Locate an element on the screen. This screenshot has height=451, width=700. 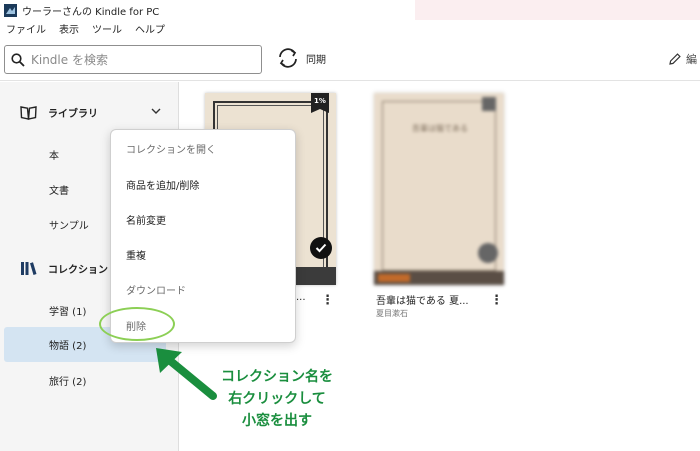
annotation-line: 小窓を出す is located at coordinates (277, 421).